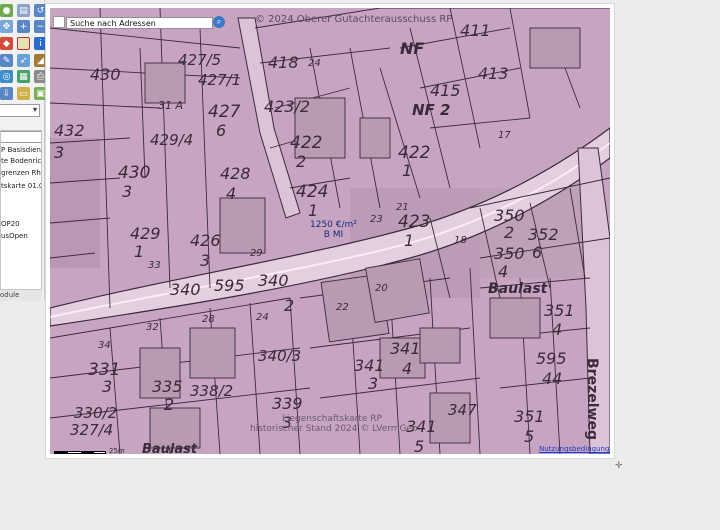 The height and width of the screenshot is (530, 720). Describe the element at coordinates (592, 399) in the screenshot. I see `street-label: Brezelweg` at that location.